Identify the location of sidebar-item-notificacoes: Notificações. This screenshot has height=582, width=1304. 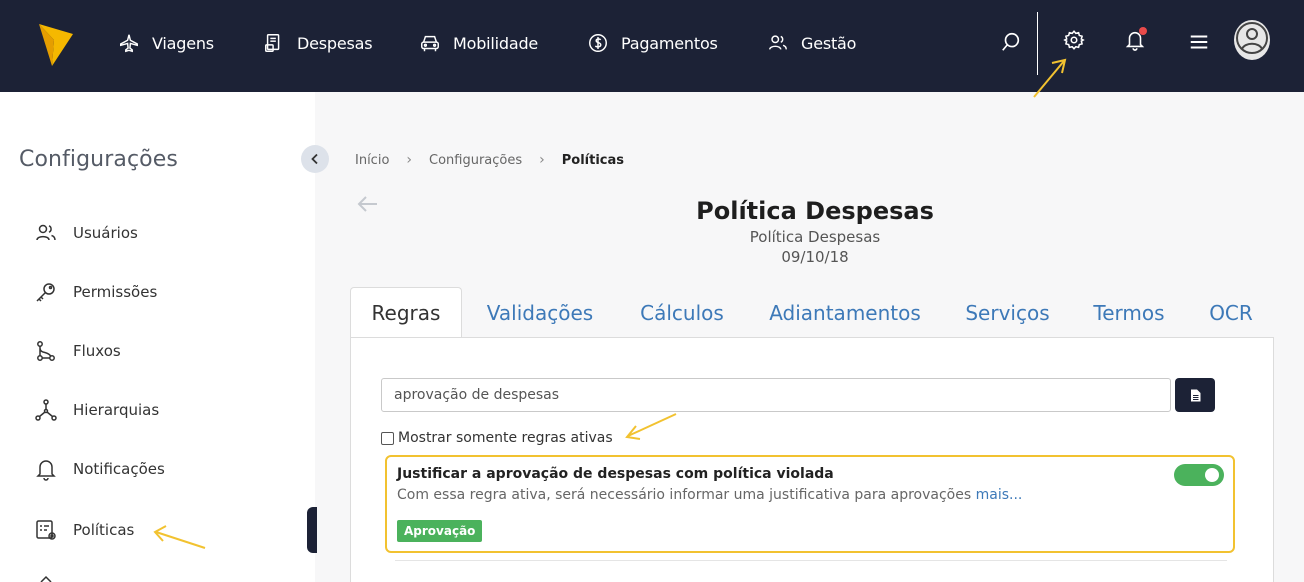
(99, 469).